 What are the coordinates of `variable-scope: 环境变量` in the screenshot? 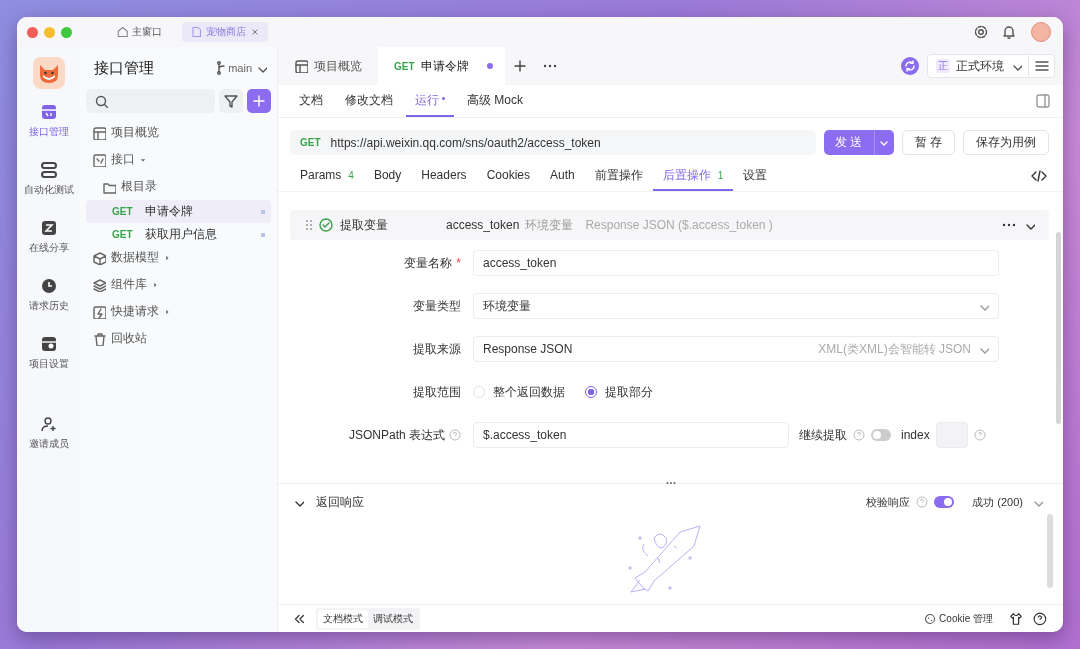 It's located at (549, 225).